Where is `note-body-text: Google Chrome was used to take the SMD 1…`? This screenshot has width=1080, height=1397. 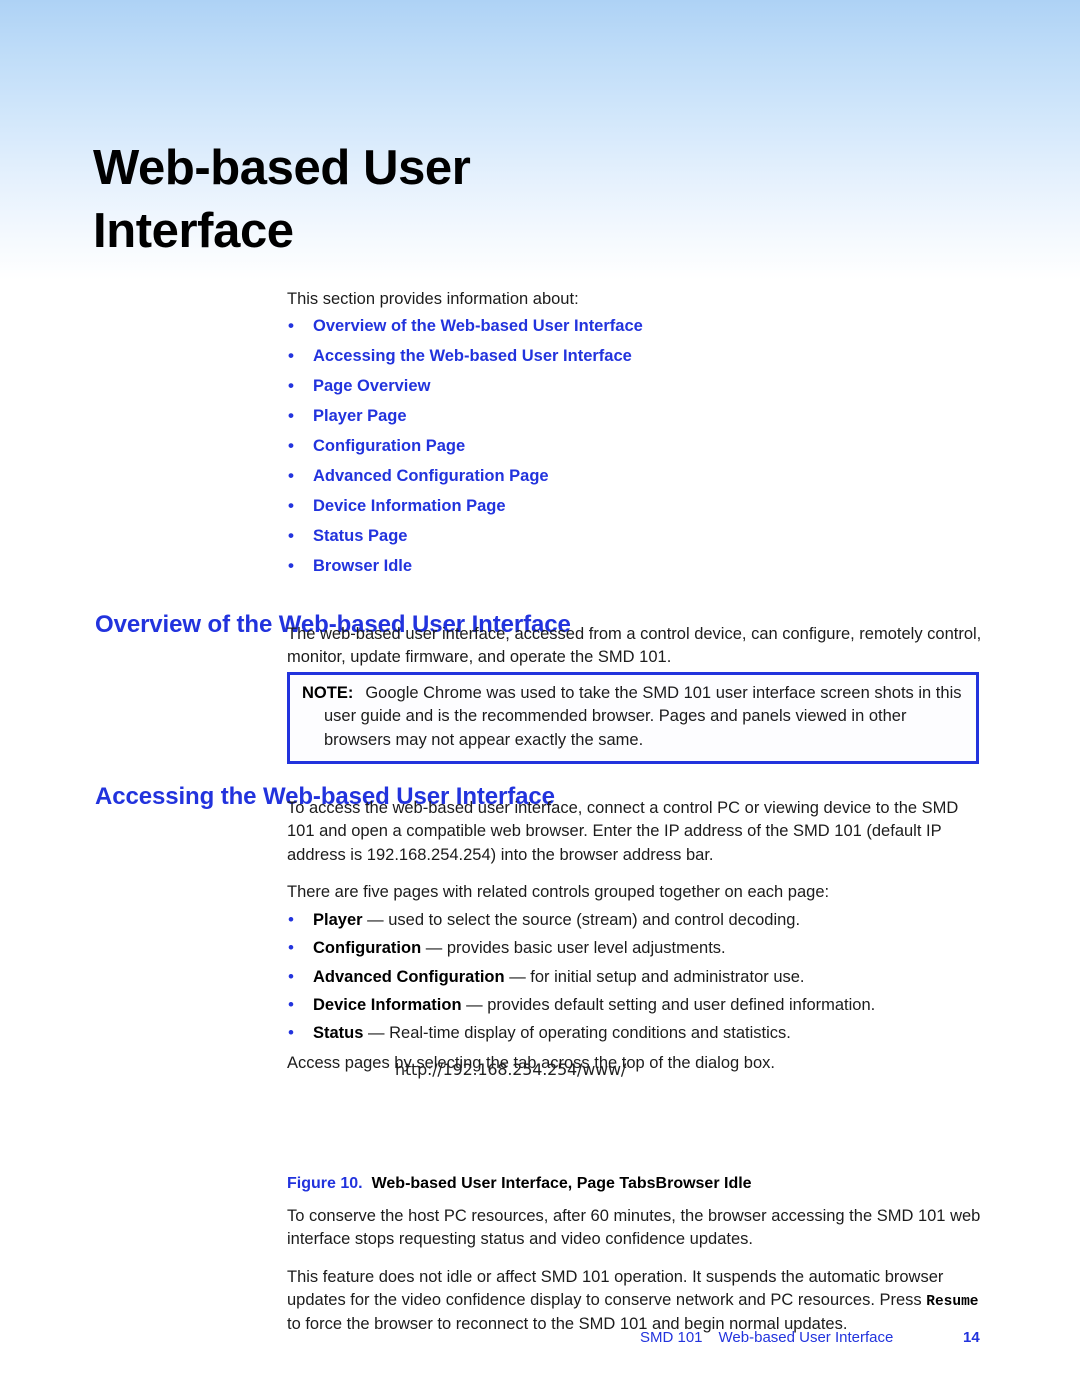
note-body-text: Google Chrome was used to take the SMD 1… is located at coordinates (643, 716).